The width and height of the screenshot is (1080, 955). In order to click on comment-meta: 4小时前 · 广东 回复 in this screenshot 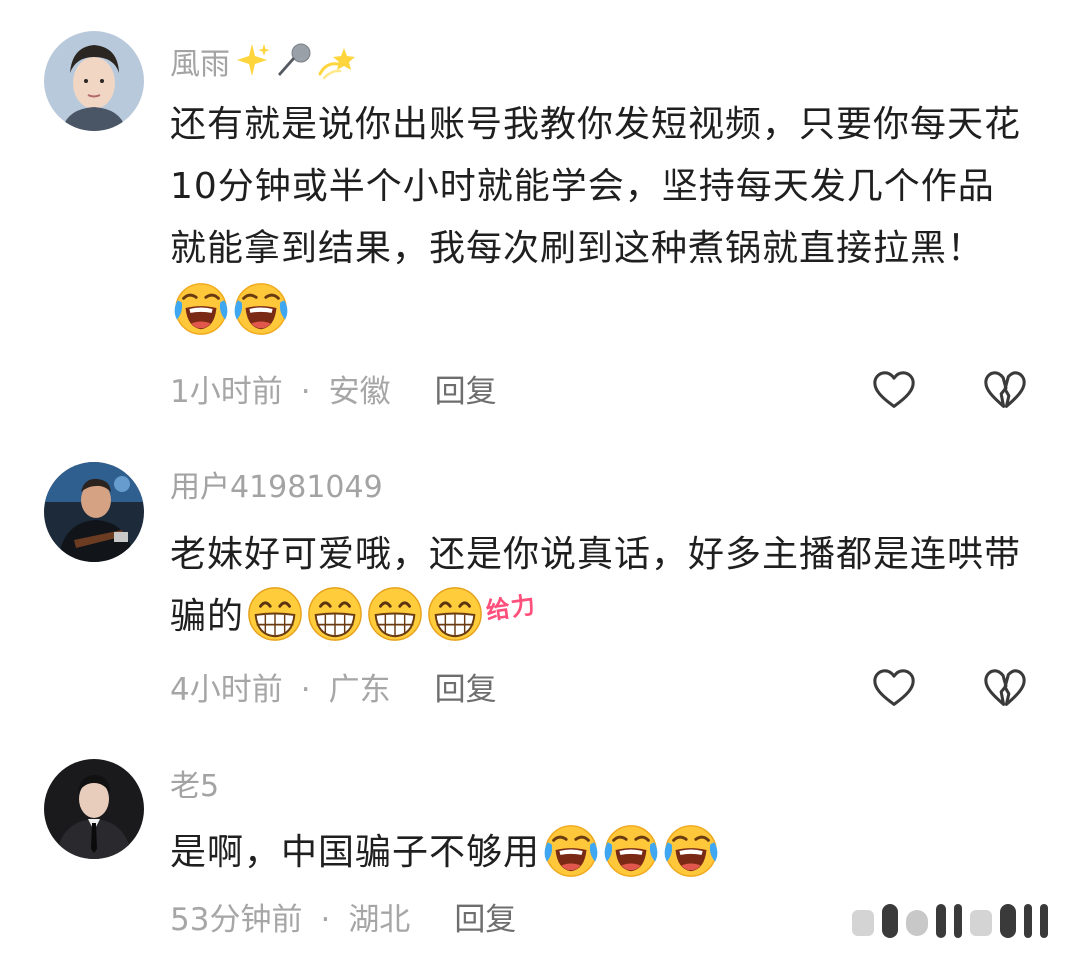, I will do `click(333, 690)`.